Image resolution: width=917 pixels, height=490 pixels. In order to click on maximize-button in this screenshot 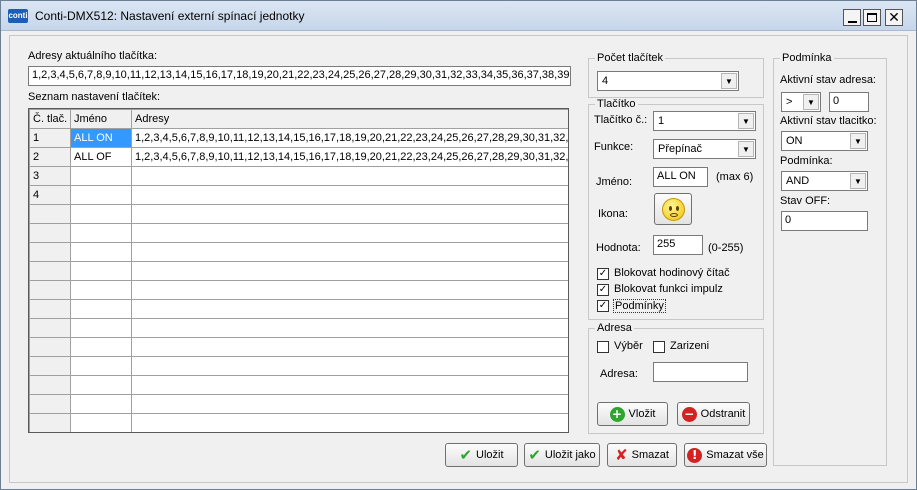, I will do `click(872, 17)`.